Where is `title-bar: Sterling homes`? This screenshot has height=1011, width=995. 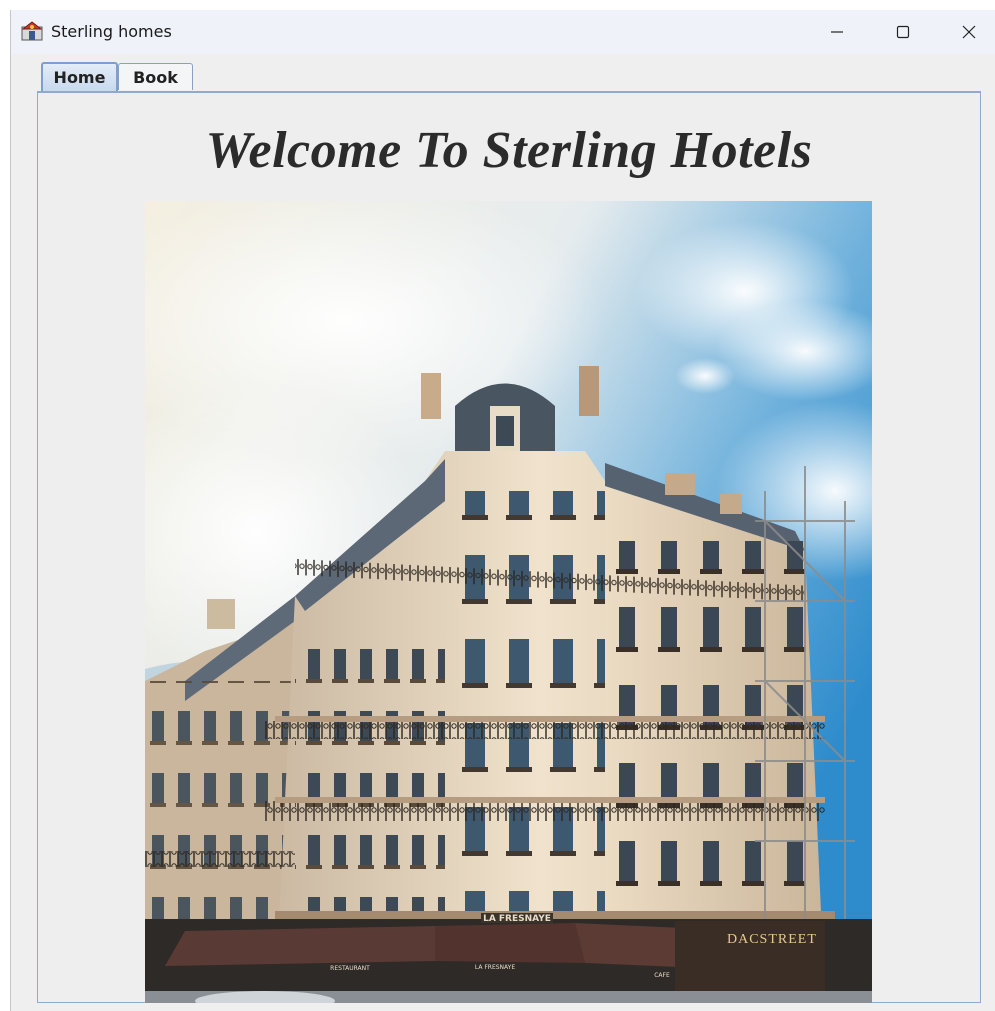 title-bar: Sterling homes is located at coordinates (503, 32).